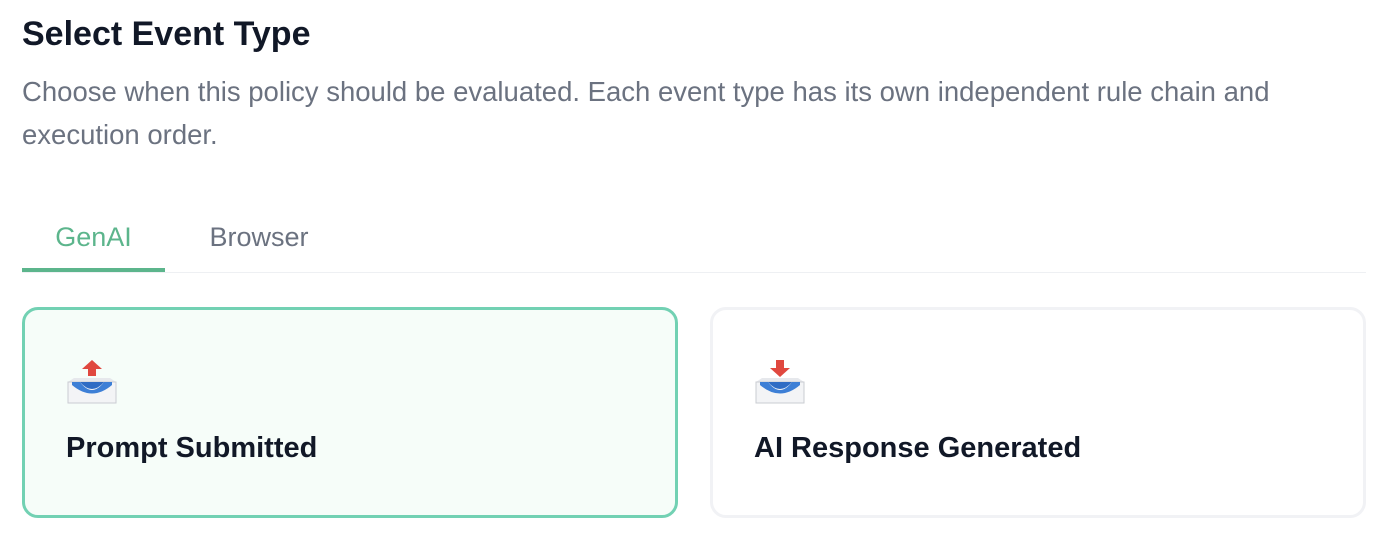 This screenshot has width=1384, height=542. I want to click on outbox-tray-icon, so click(92, 382).